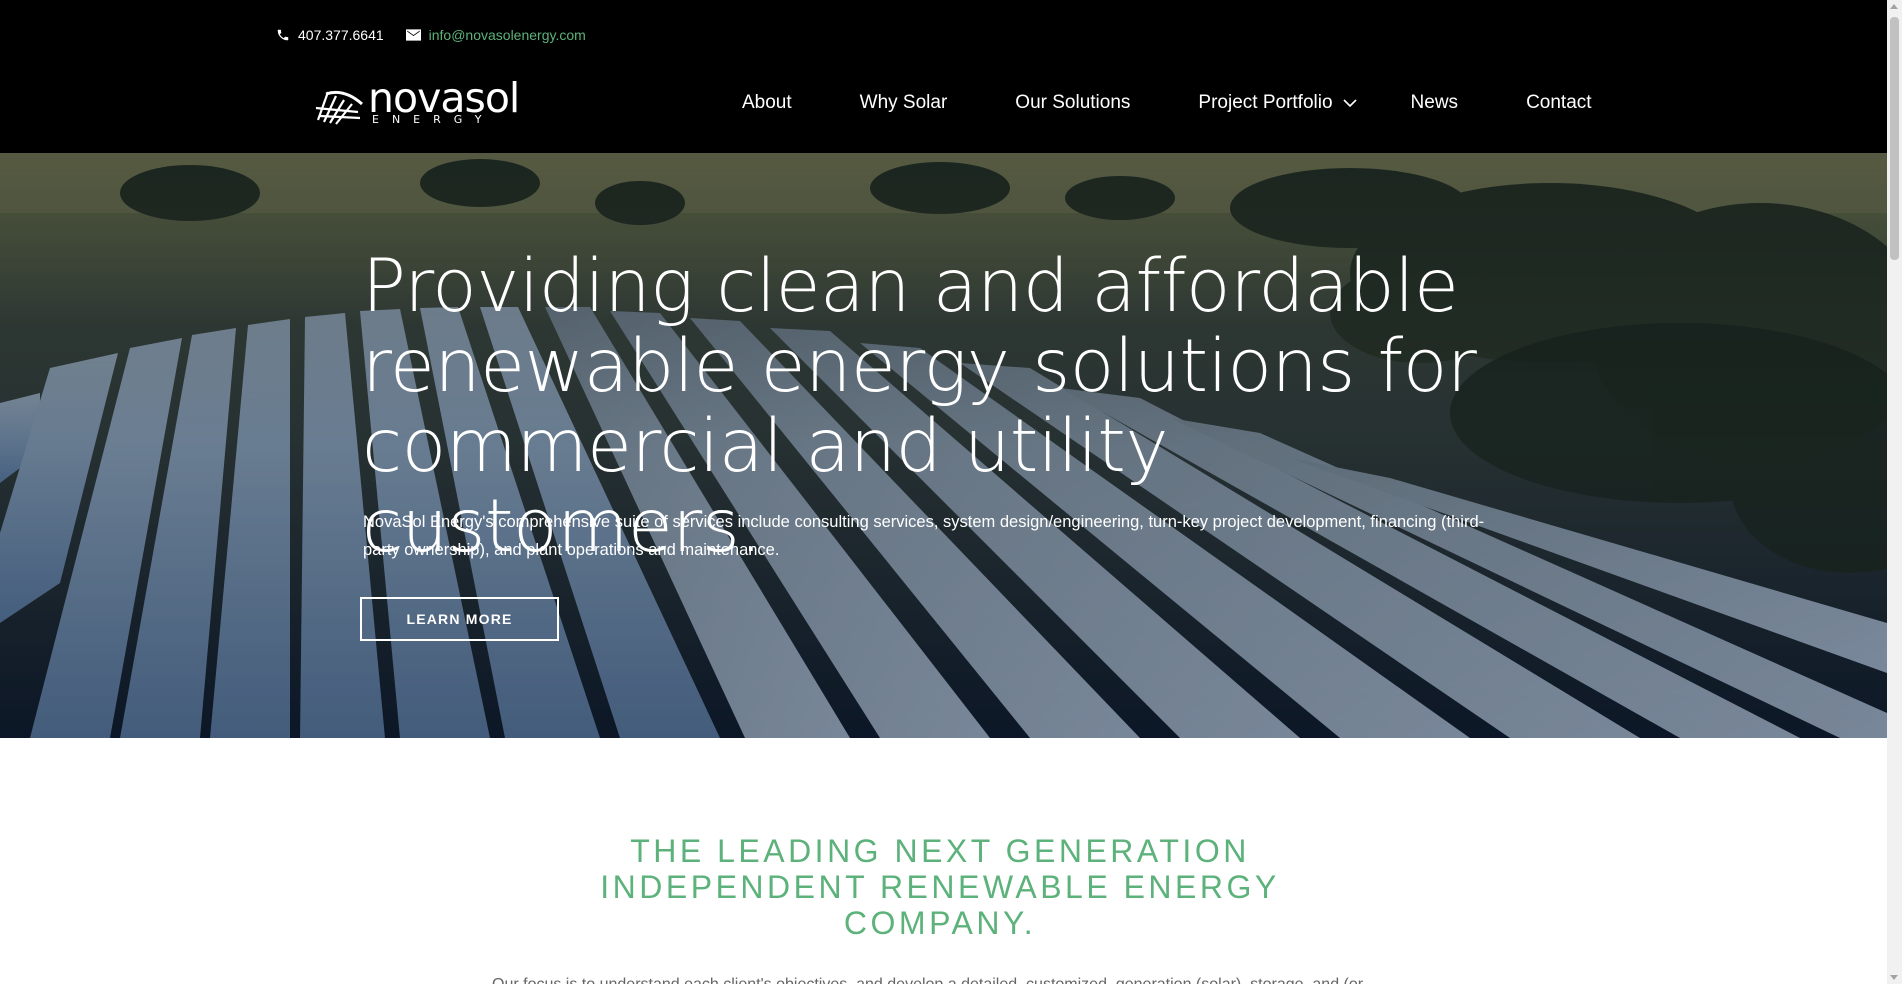  I want to click on phone-icon, so click(283, 35).